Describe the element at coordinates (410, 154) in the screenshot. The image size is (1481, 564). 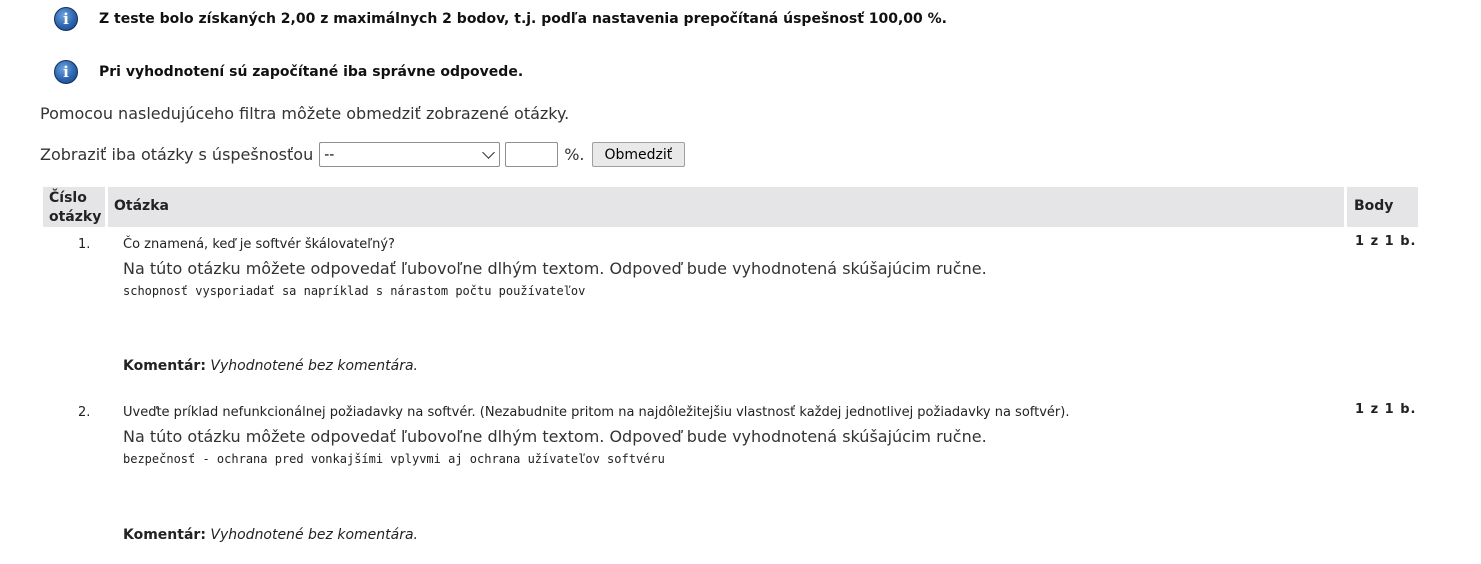
I see `success-filter-select: --` at that location.